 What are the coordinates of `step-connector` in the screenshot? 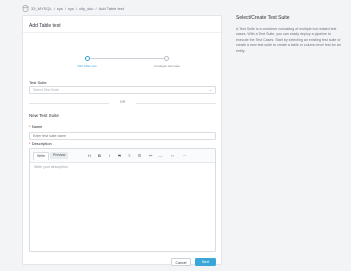 It's located at (127, 58).